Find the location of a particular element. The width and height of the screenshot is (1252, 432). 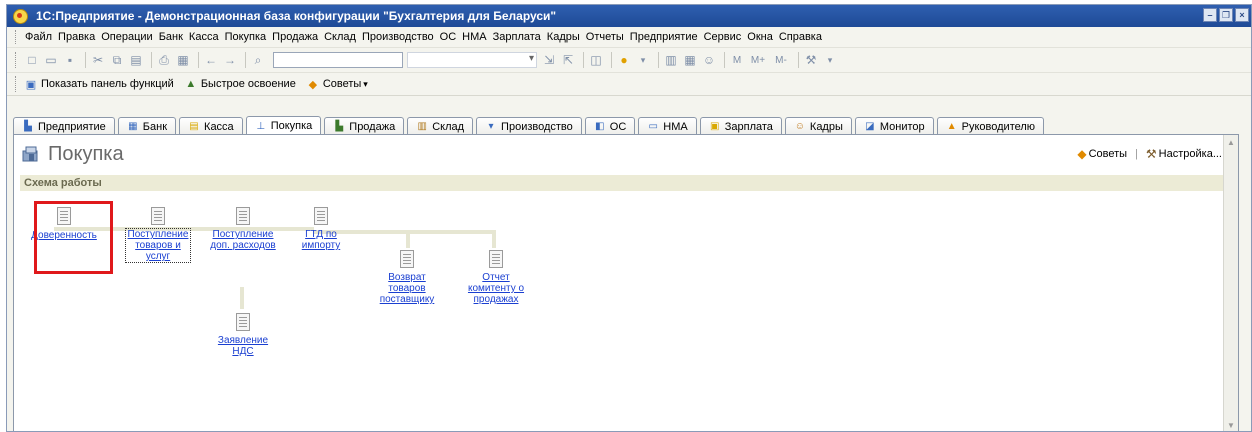

tips-button: ◆ Советы ▾ is located at coordinates (337, 84).